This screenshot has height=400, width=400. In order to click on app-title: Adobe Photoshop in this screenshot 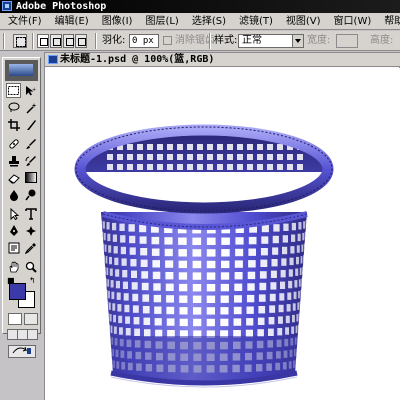, I will do `click(61, 6)`.